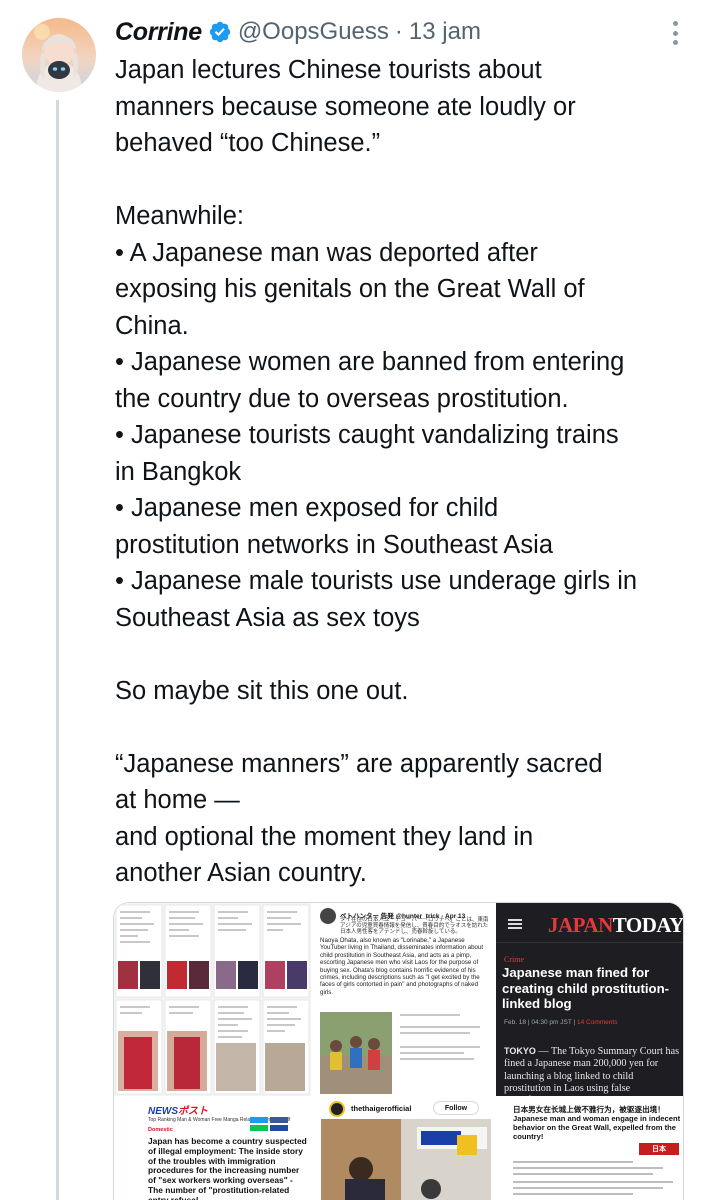 The height and width of the screenshot is (1200, 705). Describe the element at coordinates (456, 1108) in the screenshot. I see `follow-button: Follow` at that location.